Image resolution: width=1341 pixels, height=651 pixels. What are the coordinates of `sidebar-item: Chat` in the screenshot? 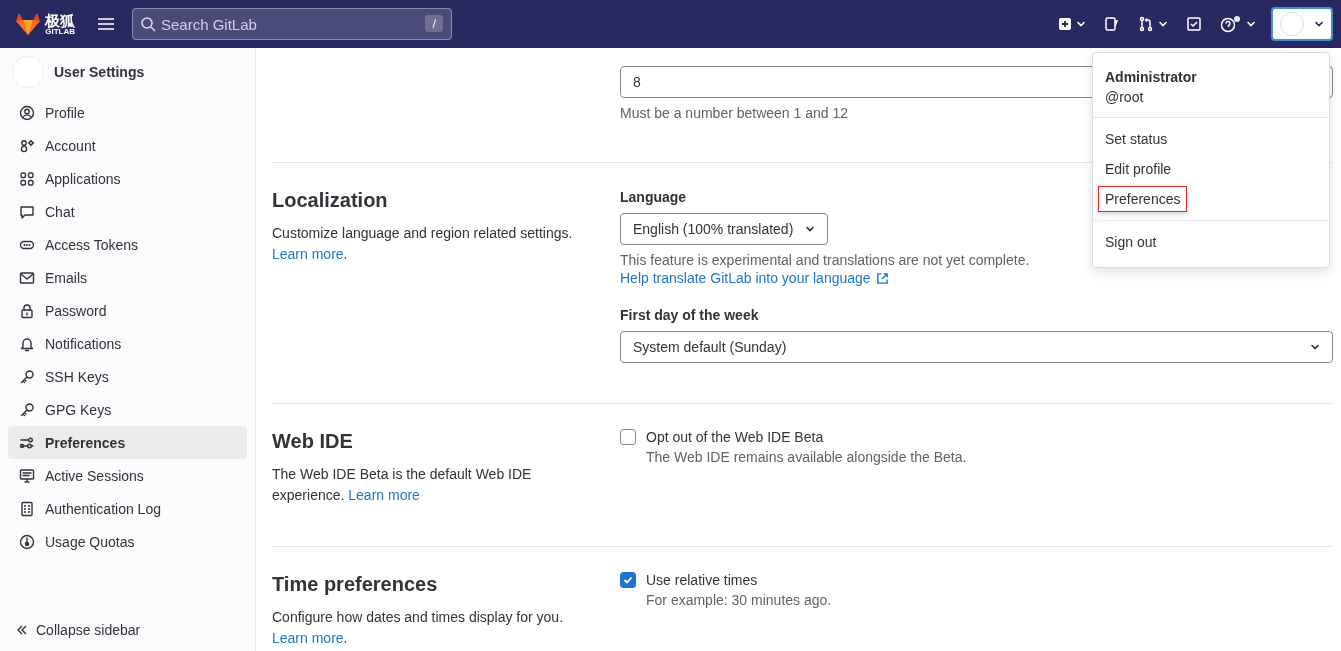 It's located at (127, 211).